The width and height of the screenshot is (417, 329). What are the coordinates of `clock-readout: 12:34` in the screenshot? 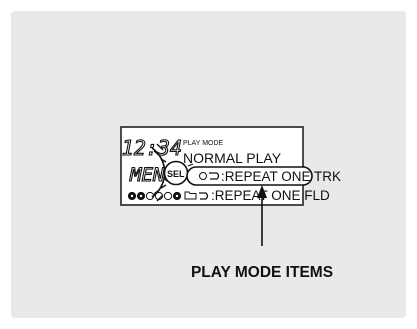 It's located at (152, 148).